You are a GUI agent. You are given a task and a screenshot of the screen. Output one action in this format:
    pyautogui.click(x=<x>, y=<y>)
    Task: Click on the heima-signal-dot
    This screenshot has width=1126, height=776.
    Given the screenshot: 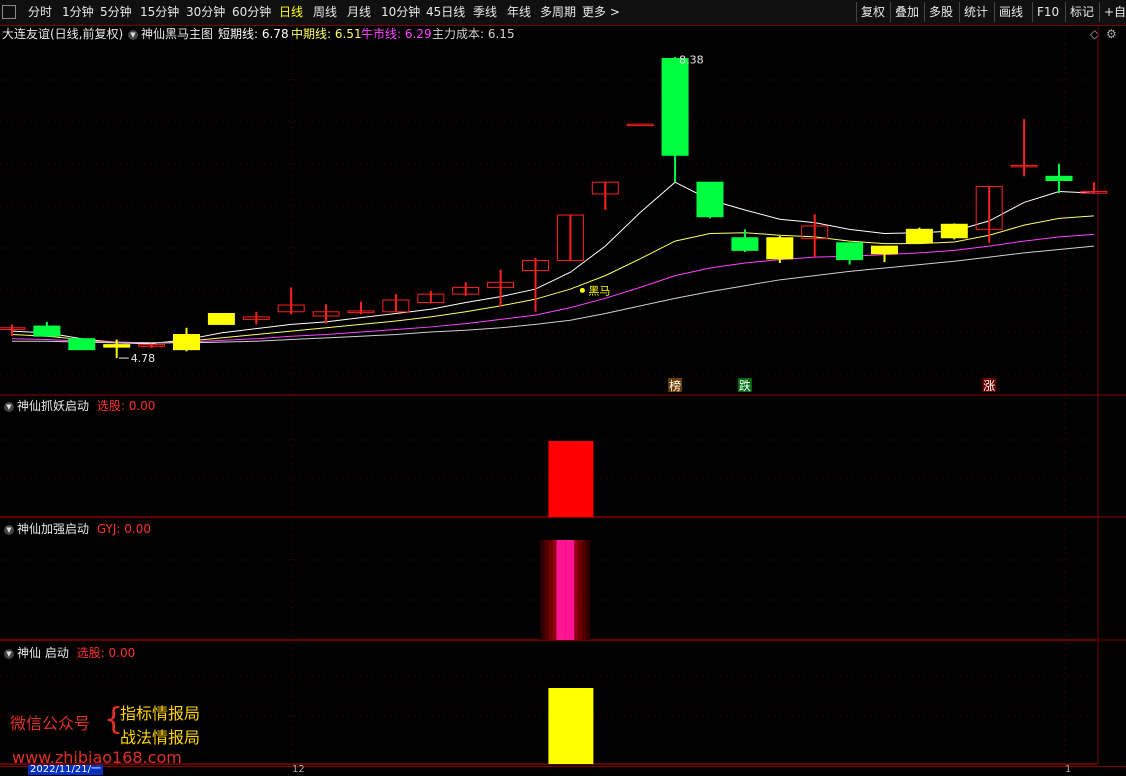 What is the action you would take?
    pyautogui.click(x=582, y=290)
    